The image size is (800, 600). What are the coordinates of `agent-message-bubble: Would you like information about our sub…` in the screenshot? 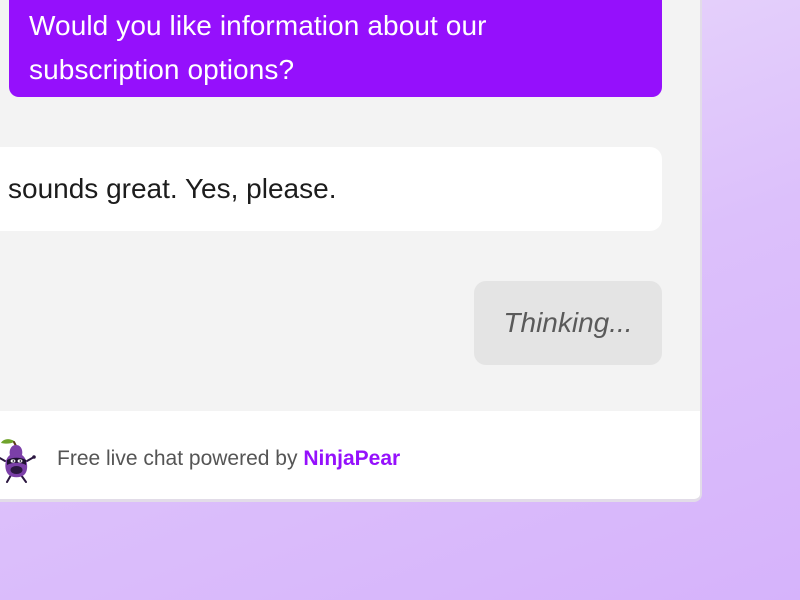 It's located at (335, 48).